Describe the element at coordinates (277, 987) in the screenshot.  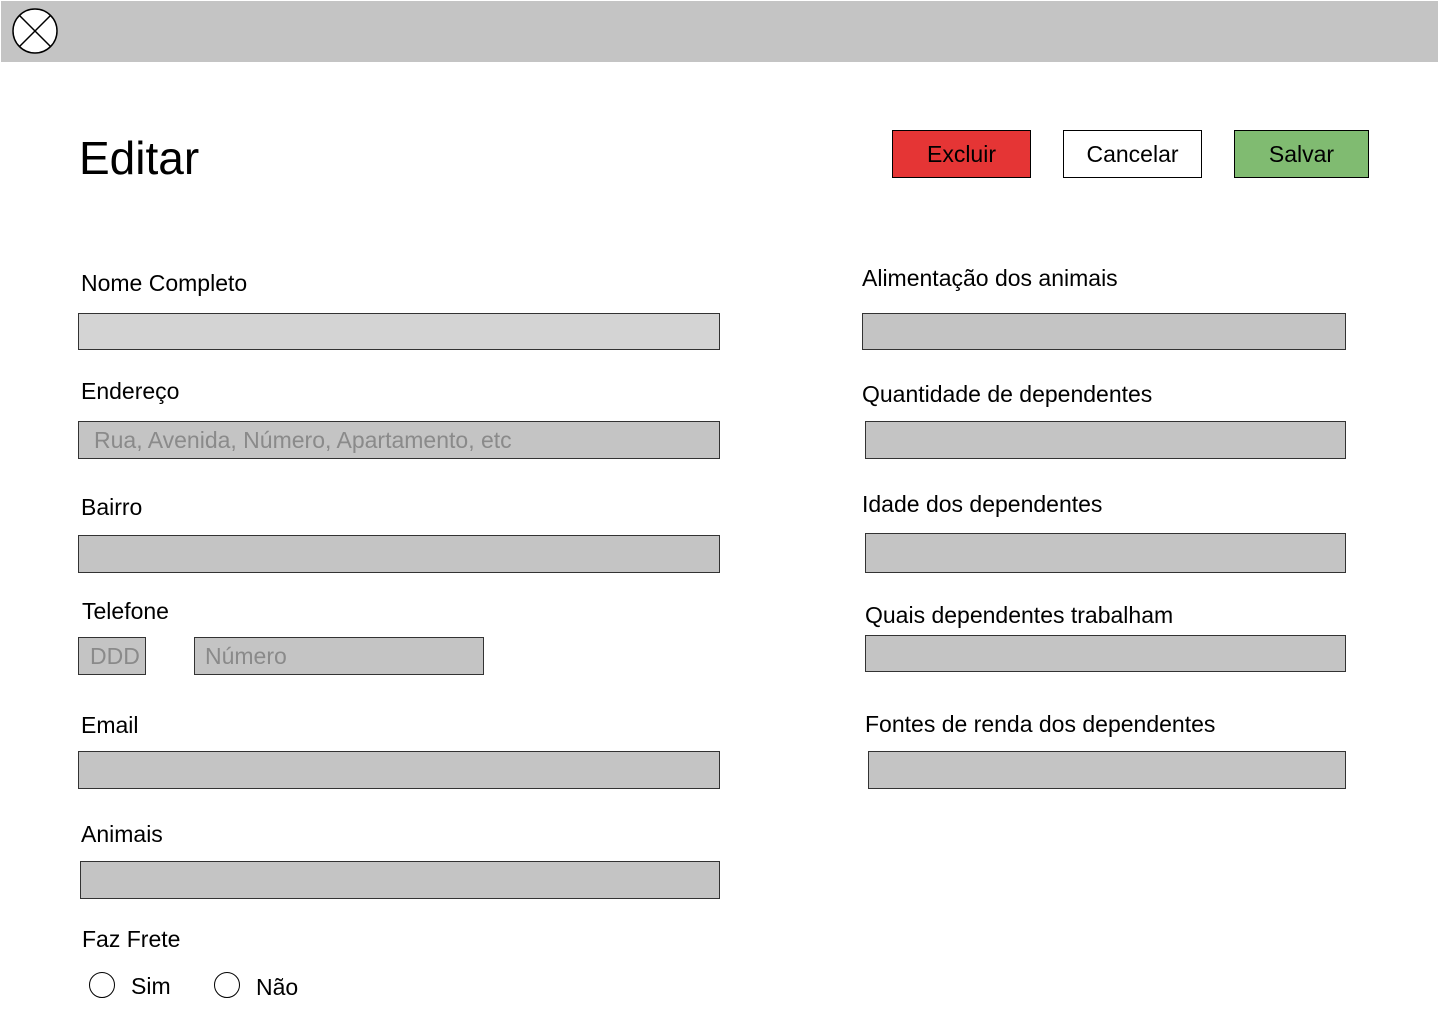
I see `nao-radio-label: Não` at that location.